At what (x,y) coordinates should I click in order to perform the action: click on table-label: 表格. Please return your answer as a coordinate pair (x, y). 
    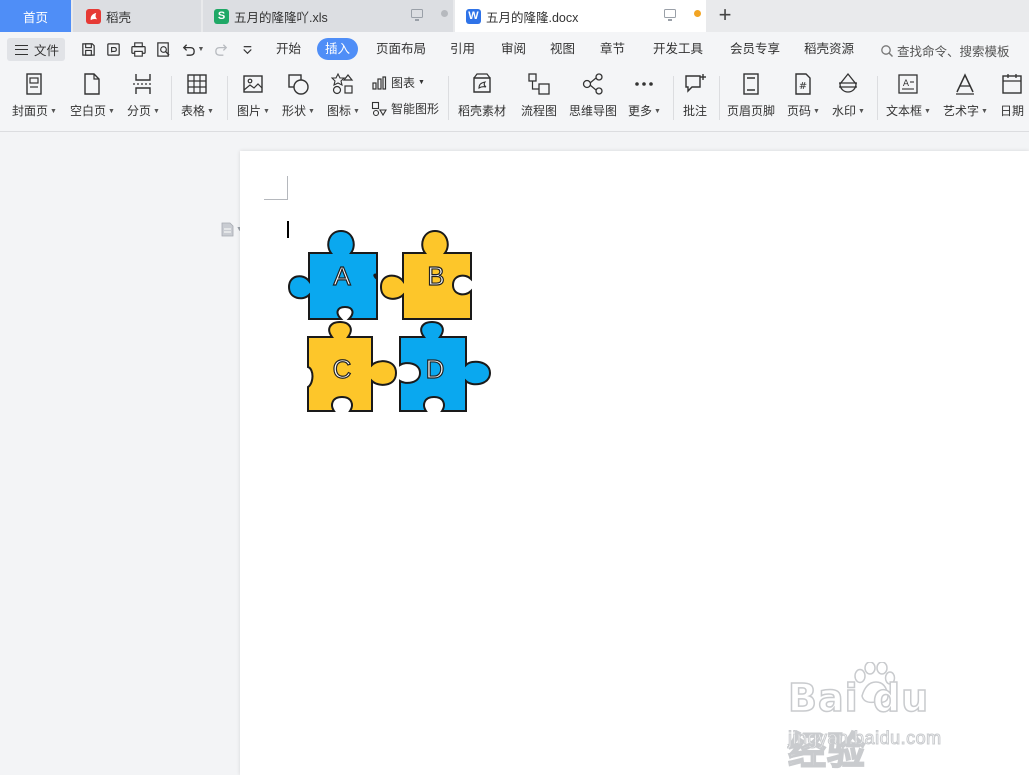
    Looking at the image, I should click on (193, 111).